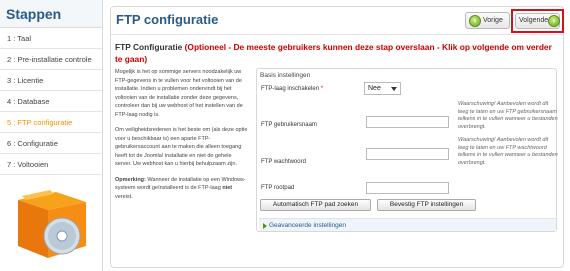 Image resolution: width=570 pixels, height=271 pixels. Describe the element at coordinates (51, 143) in the screenshot. I see `step-configuration: 6 : Configuratie` at that location.